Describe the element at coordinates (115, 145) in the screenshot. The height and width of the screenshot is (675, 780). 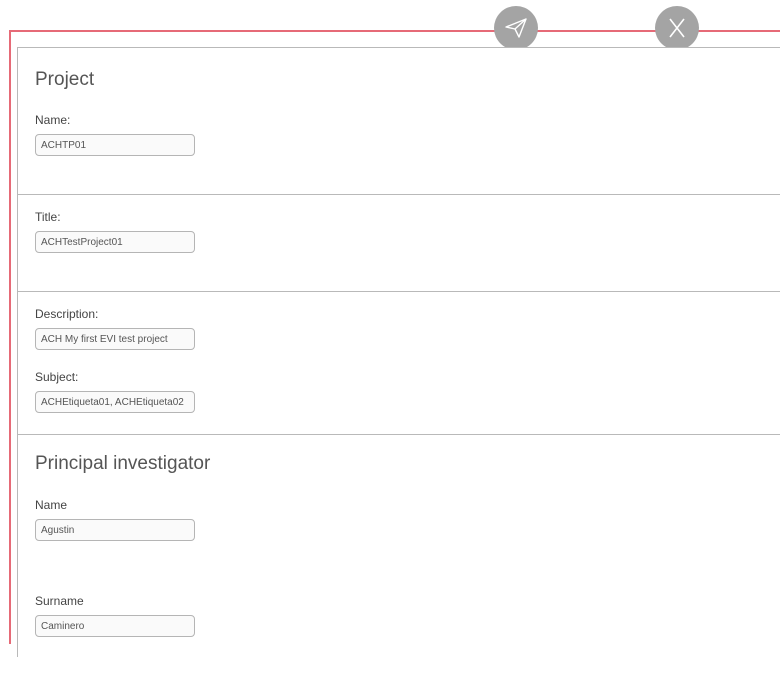
I see `project-name-field` at that location.